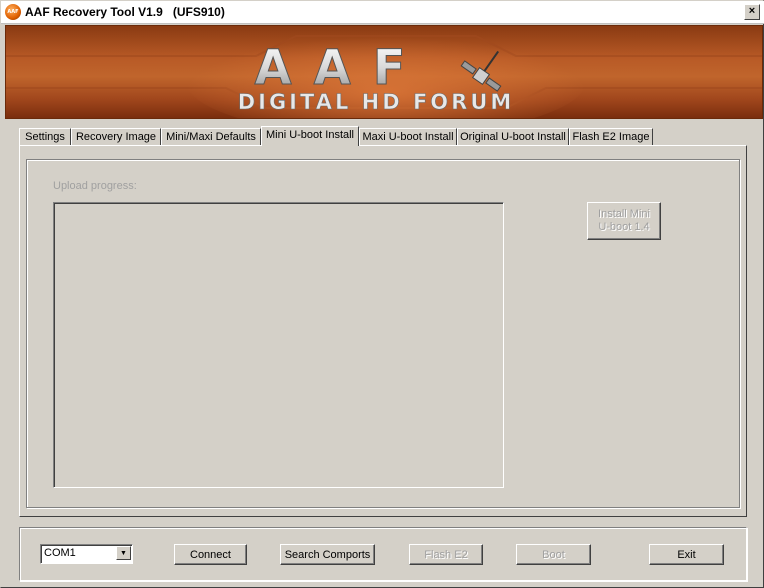  I want to click on chevron-down-icon: ▼, so click(123, 553).